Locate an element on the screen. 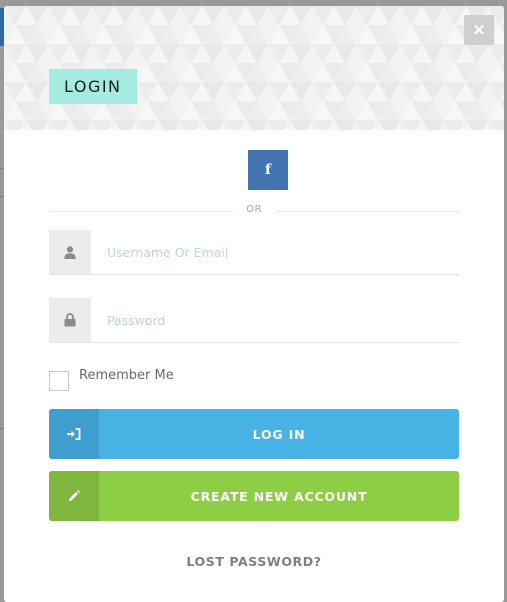  remember-me-label: Remember Me is located at coordinates (126, 375).